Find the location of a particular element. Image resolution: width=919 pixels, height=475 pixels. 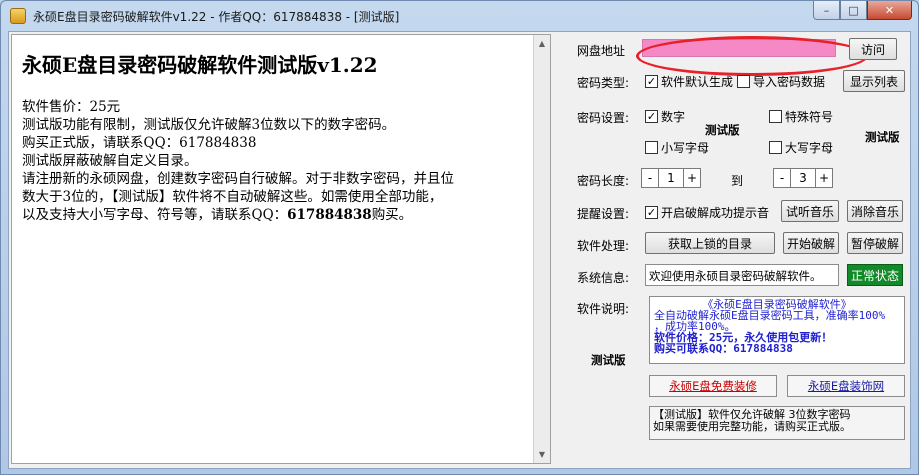

sysinfo-field: 欢迎使用永硕目录密码破解软件。 is located at coordinates (742, 275).